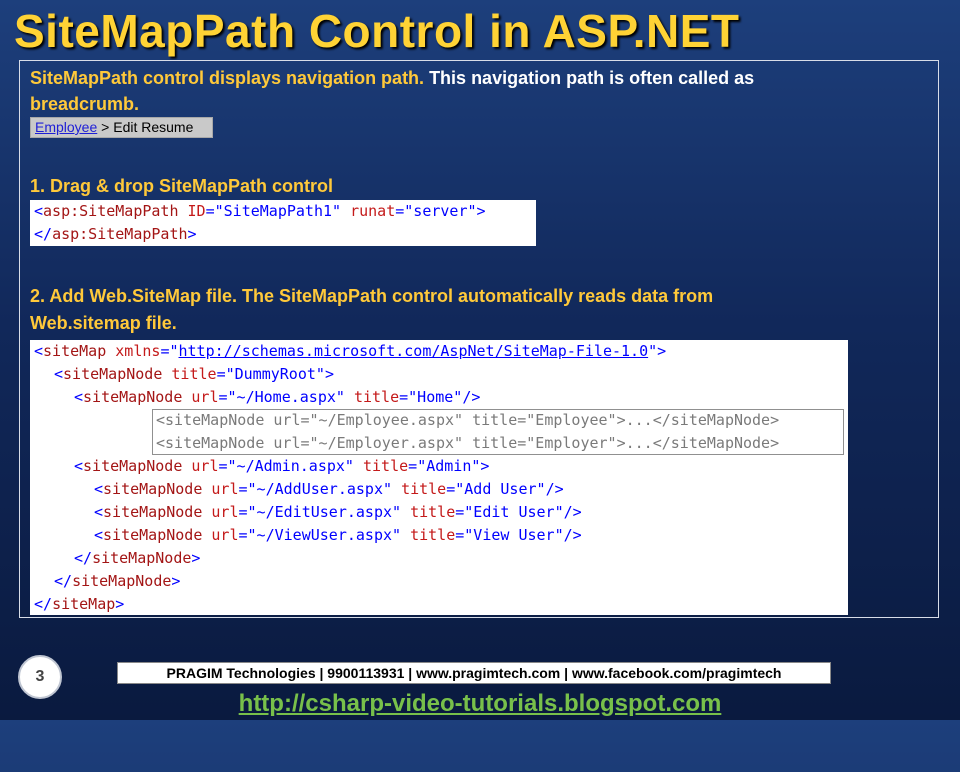 The image size is (960, 772). What do you see at coordinates (115, 234) in the screenshot?
I see `code-line: </asp:SiteMapPath>` at bounding box center [115, 234].